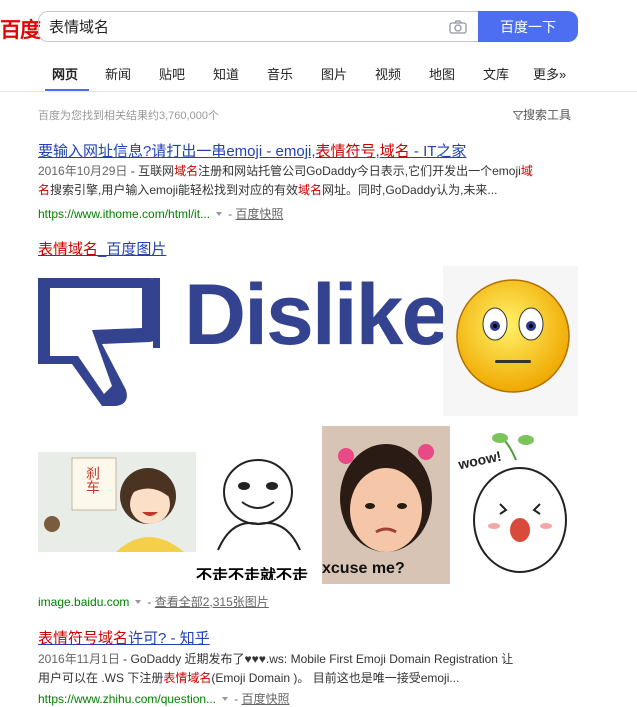 The height and width of the screenshot is (707, 637). Describe the element at coordinates (363, 568) in the screenshot. I see `excuse-me-caption: xcuse me?` at that location.